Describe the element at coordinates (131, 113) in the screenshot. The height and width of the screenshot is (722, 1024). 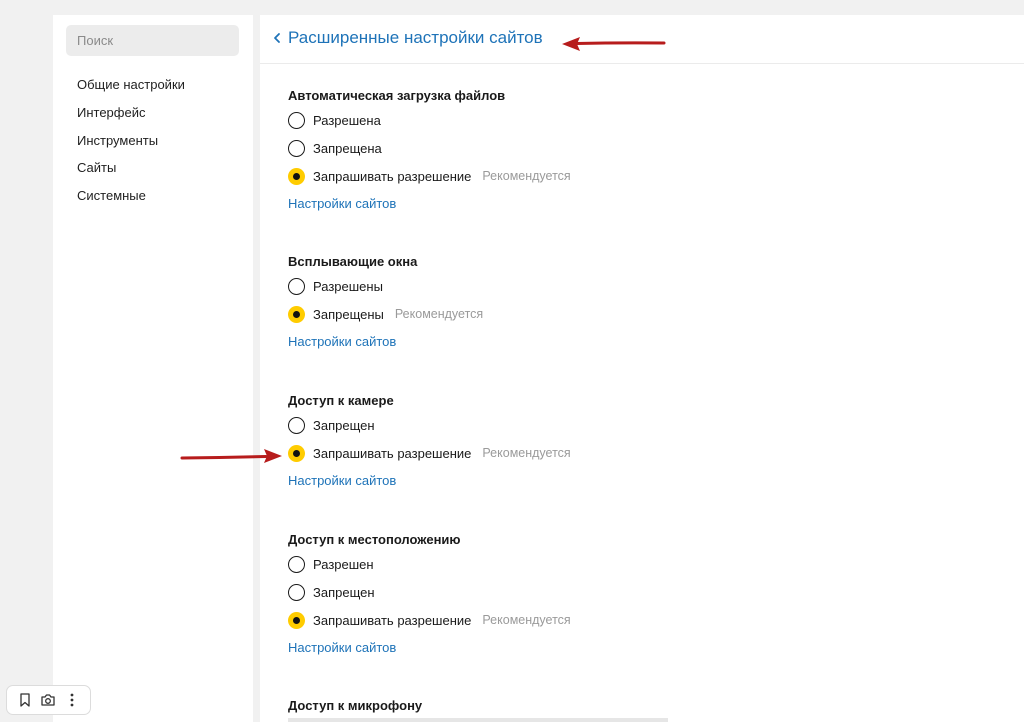
I see `sidebar-item-interface: Интерфейс` at that location.